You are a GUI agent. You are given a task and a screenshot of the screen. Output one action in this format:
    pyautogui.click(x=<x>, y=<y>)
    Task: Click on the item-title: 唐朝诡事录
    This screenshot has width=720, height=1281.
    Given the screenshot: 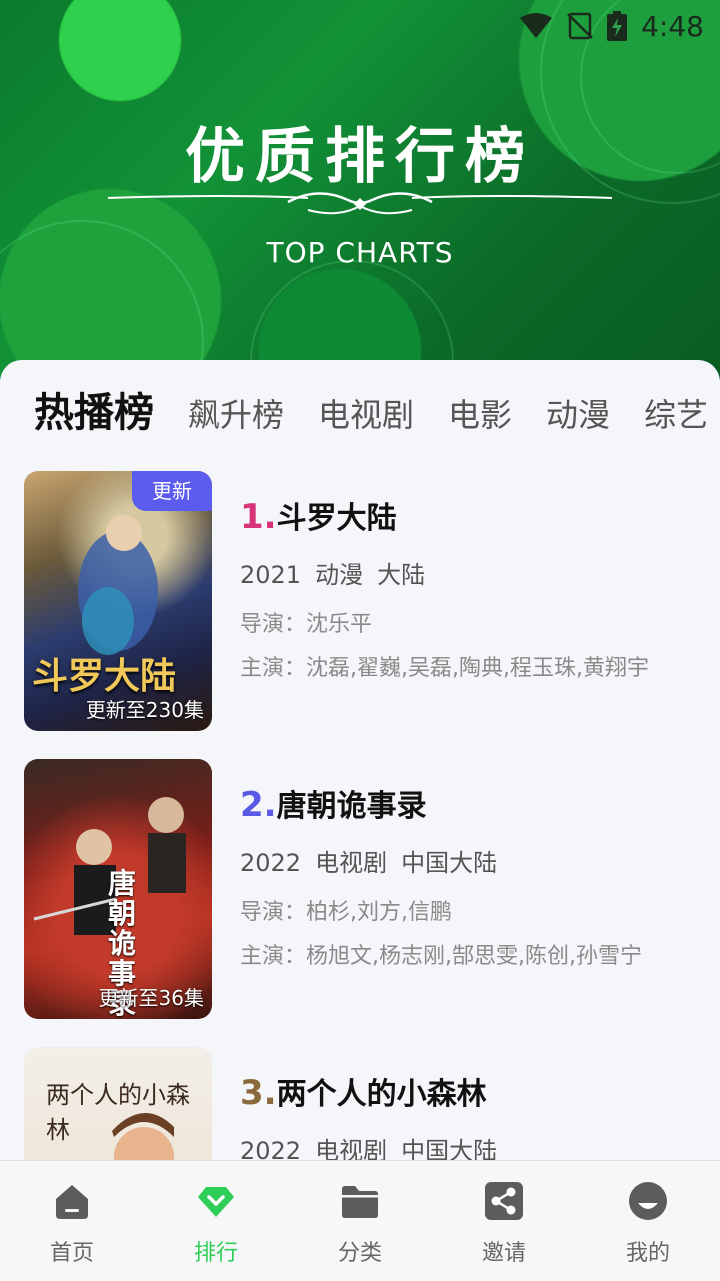 What is the action you would take?
    pyautogui.click(x=351, y=806)
    